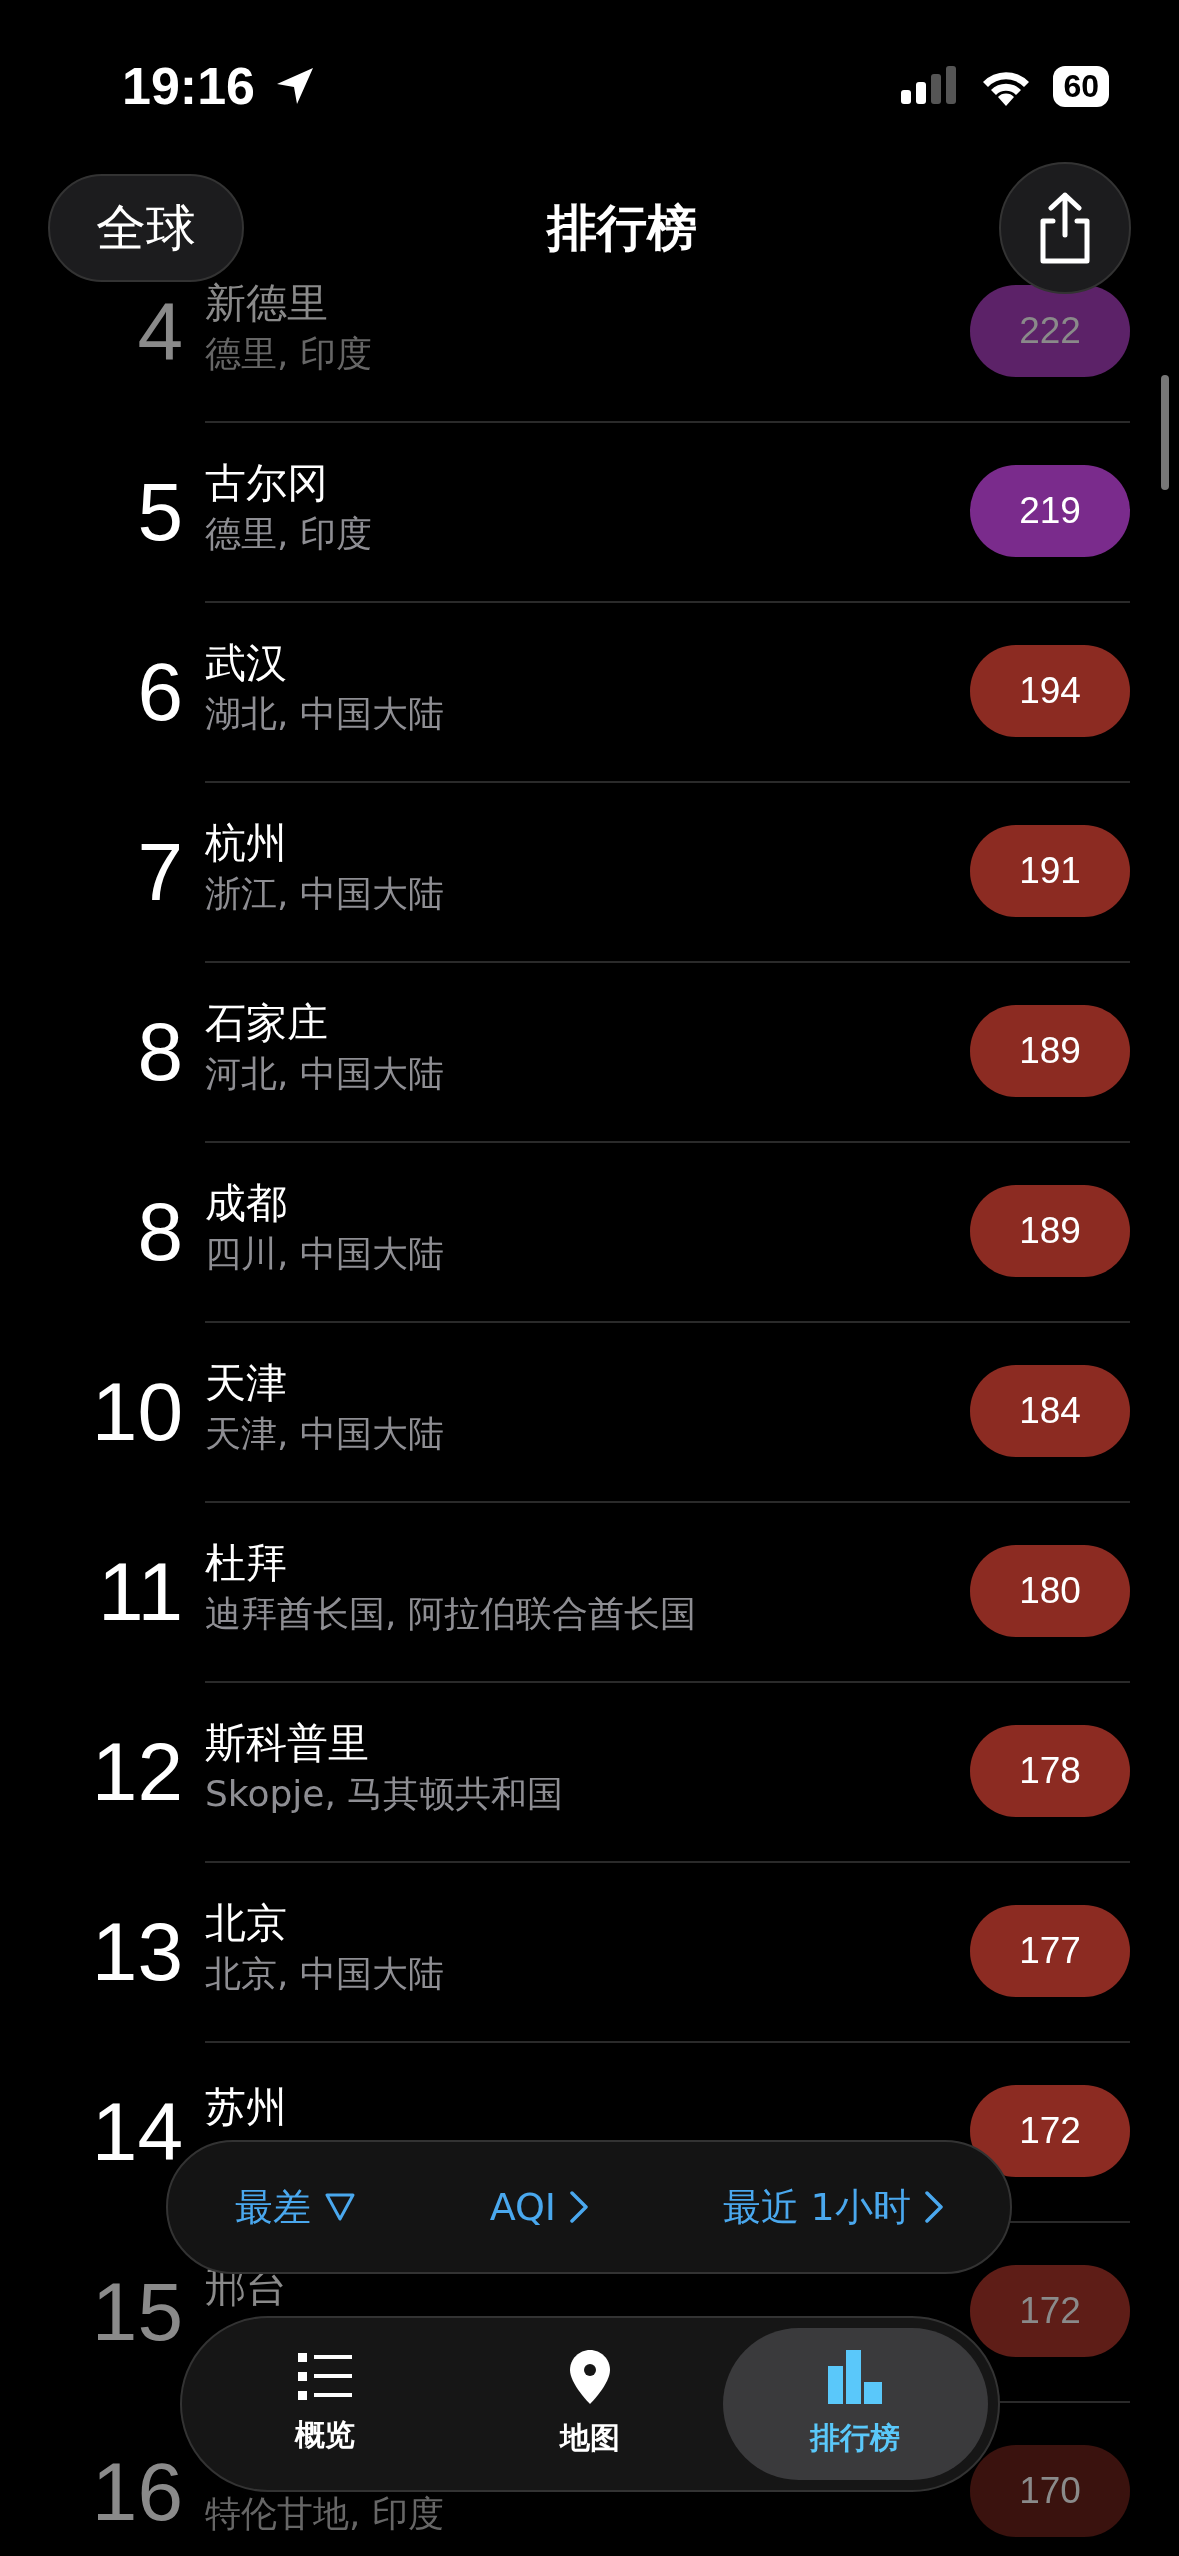 Image resolution: width=1179 pixels, height=2556 pixels. Describe the element at coordinates (137, 1772) in the screenshot. I see `rank-number: 12` at that location.